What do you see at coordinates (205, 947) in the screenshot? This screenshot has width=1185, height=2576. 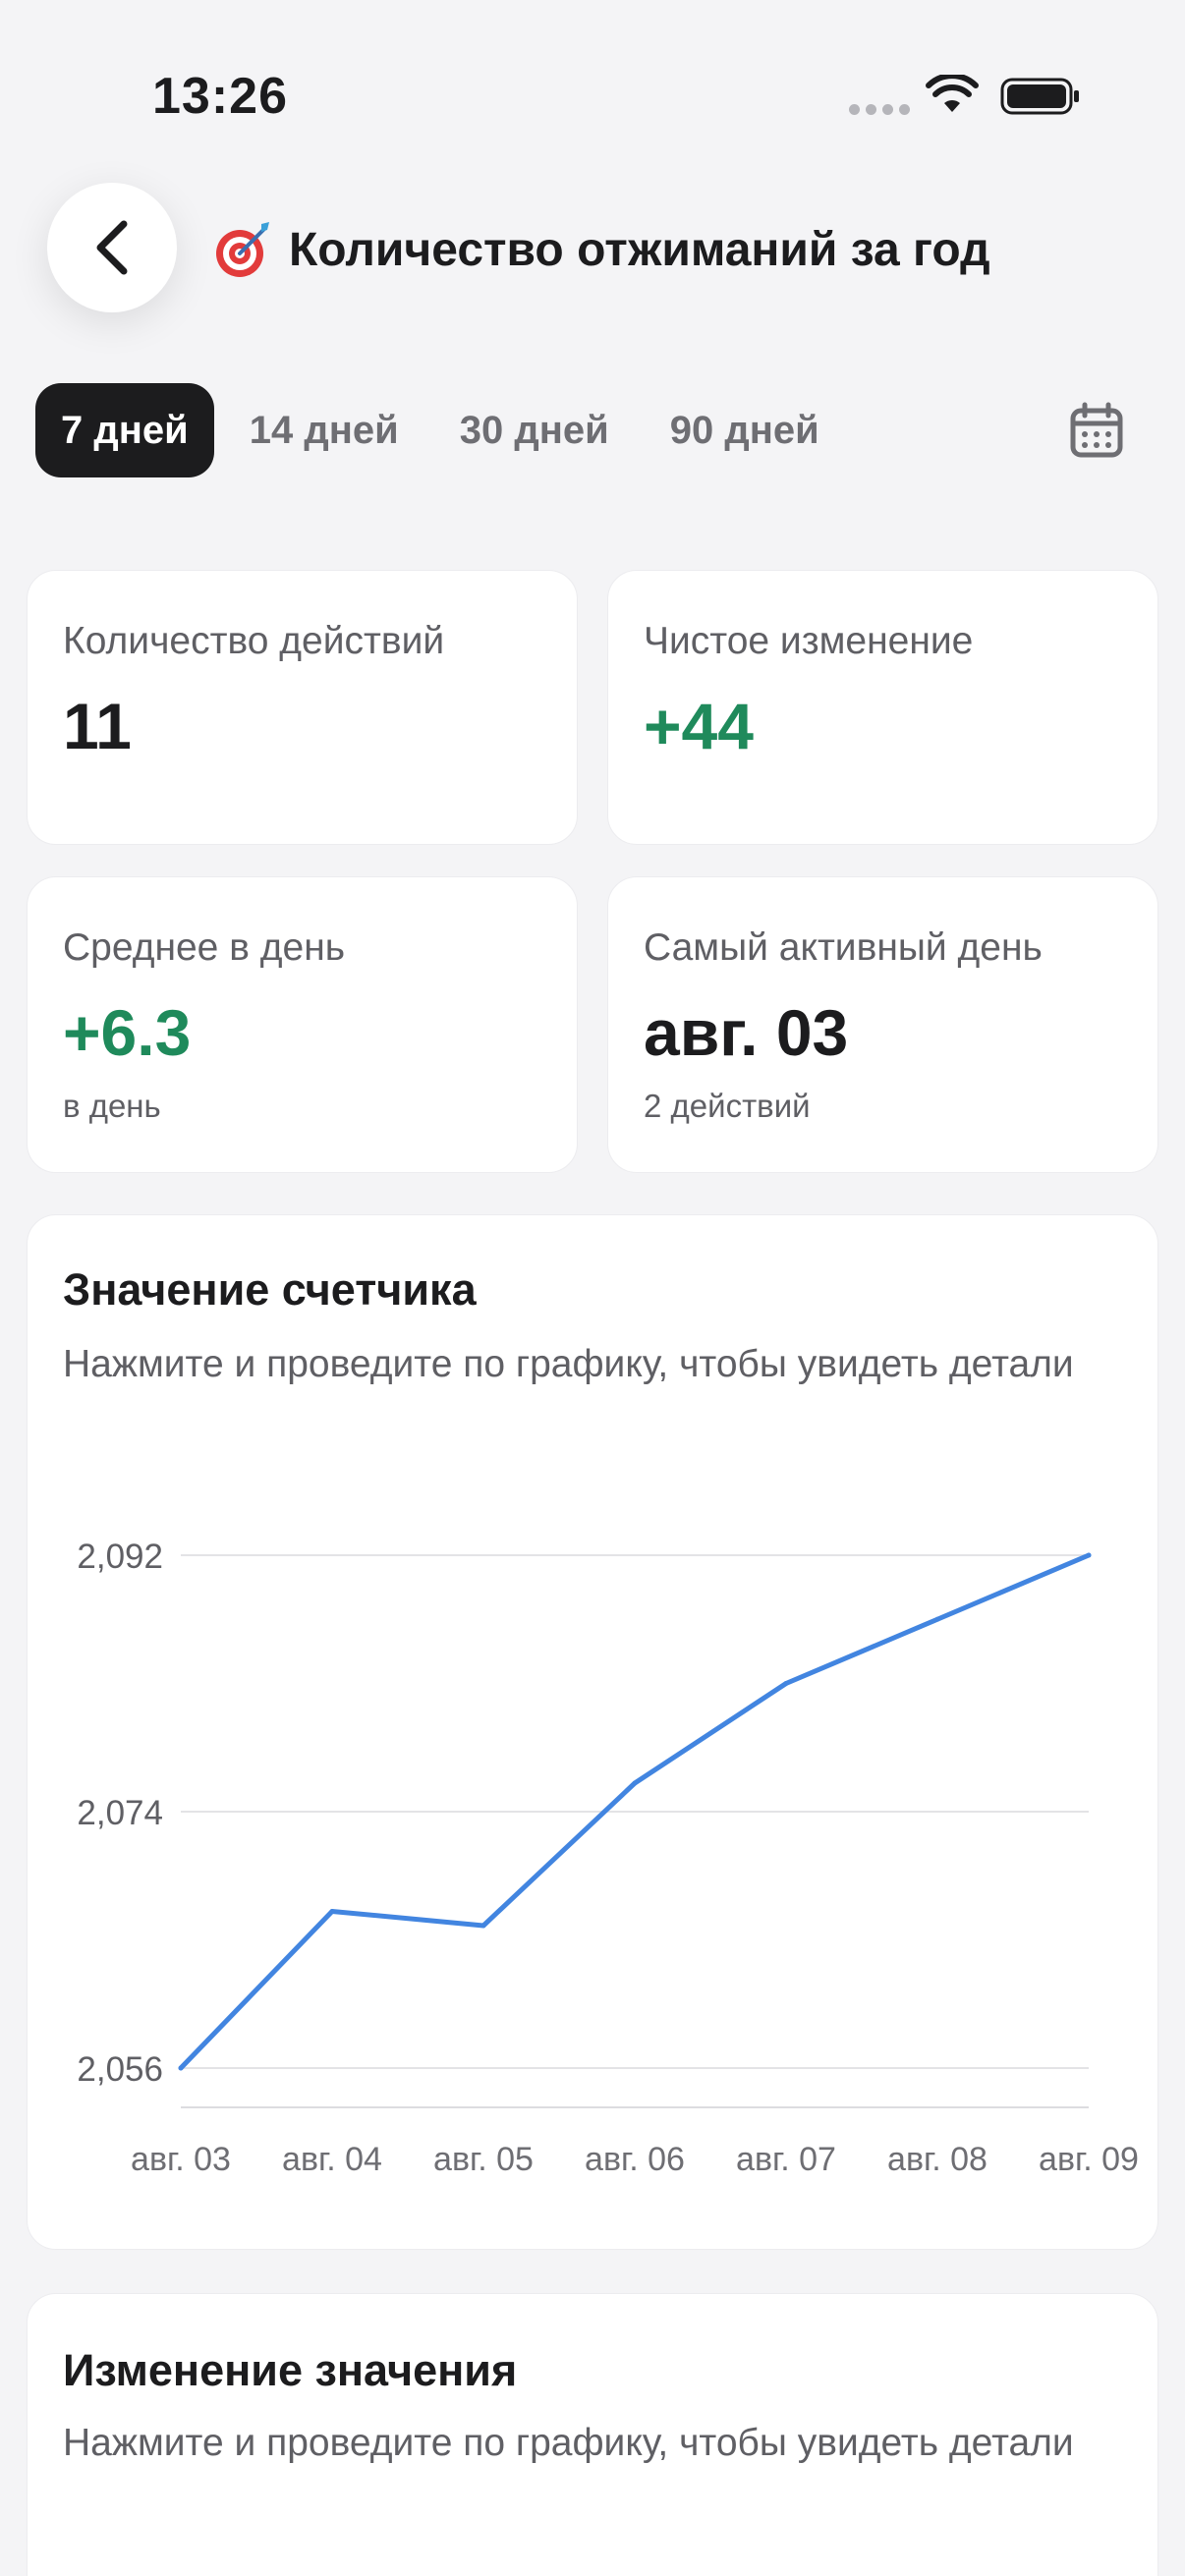 I see `stat-label: Среднее в день` at bounding box center [205, 947].